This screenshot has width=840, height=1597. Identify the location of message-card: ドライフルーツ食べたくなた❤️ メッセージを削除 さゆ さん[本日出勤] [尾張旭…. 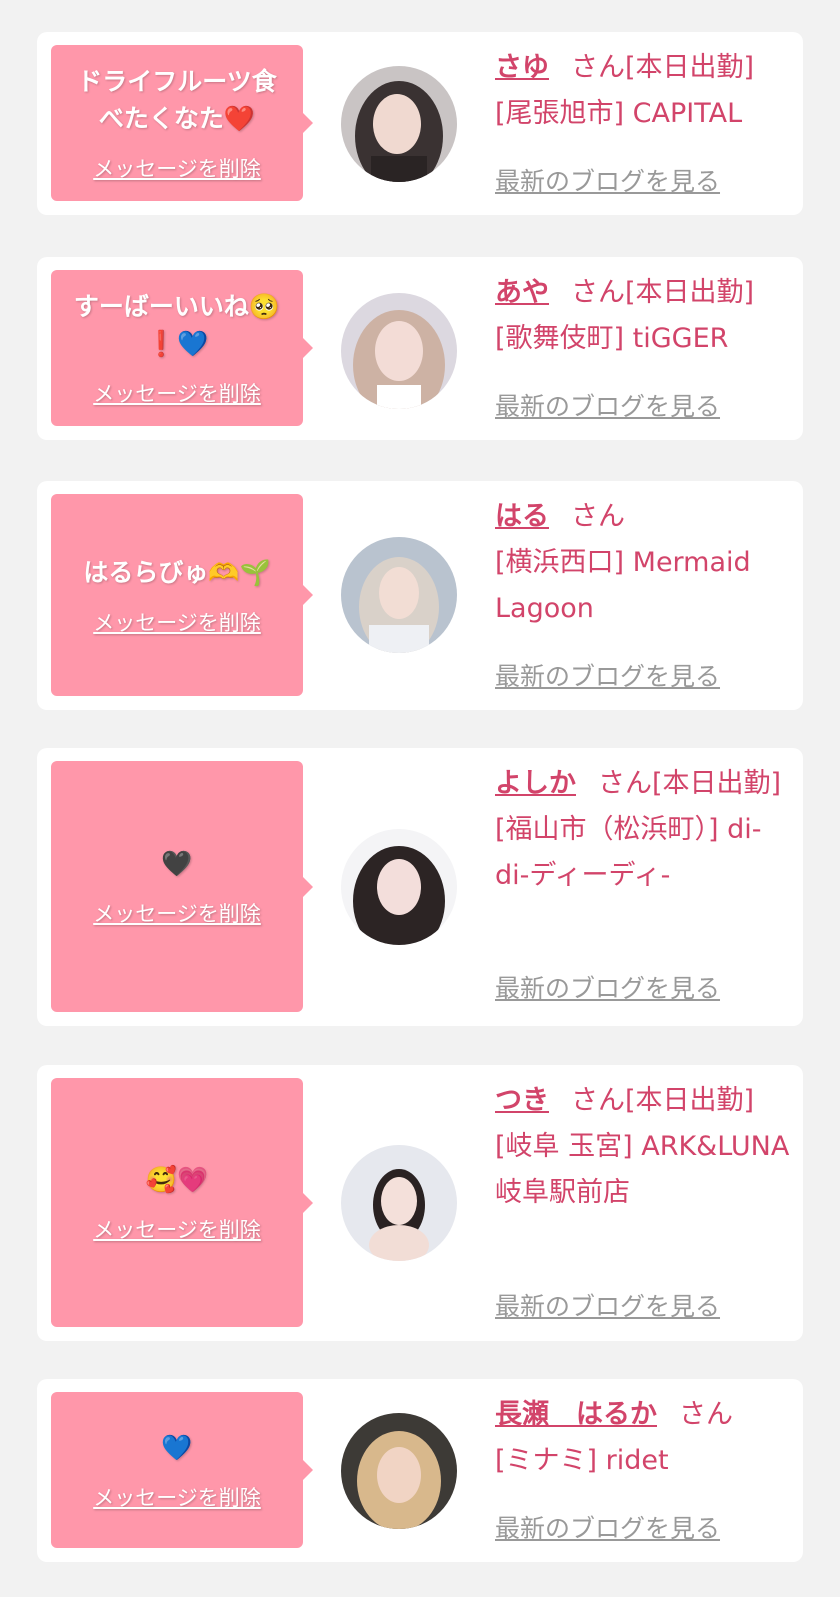
(420, 123).